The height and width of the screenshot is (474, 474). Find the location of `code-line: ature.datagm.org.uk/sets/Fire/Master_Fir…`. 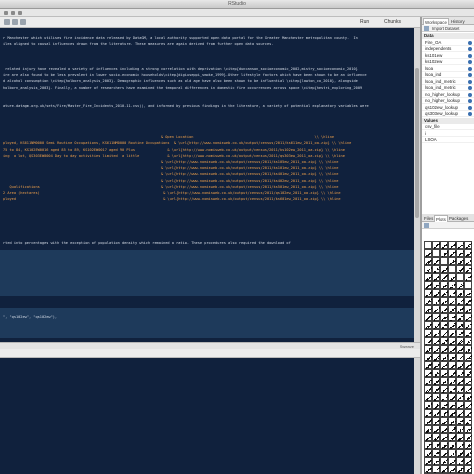

code-line: ature.datagm.org.uk/sets/Fire/Master_Fir… is located at coordinates (186, 106).